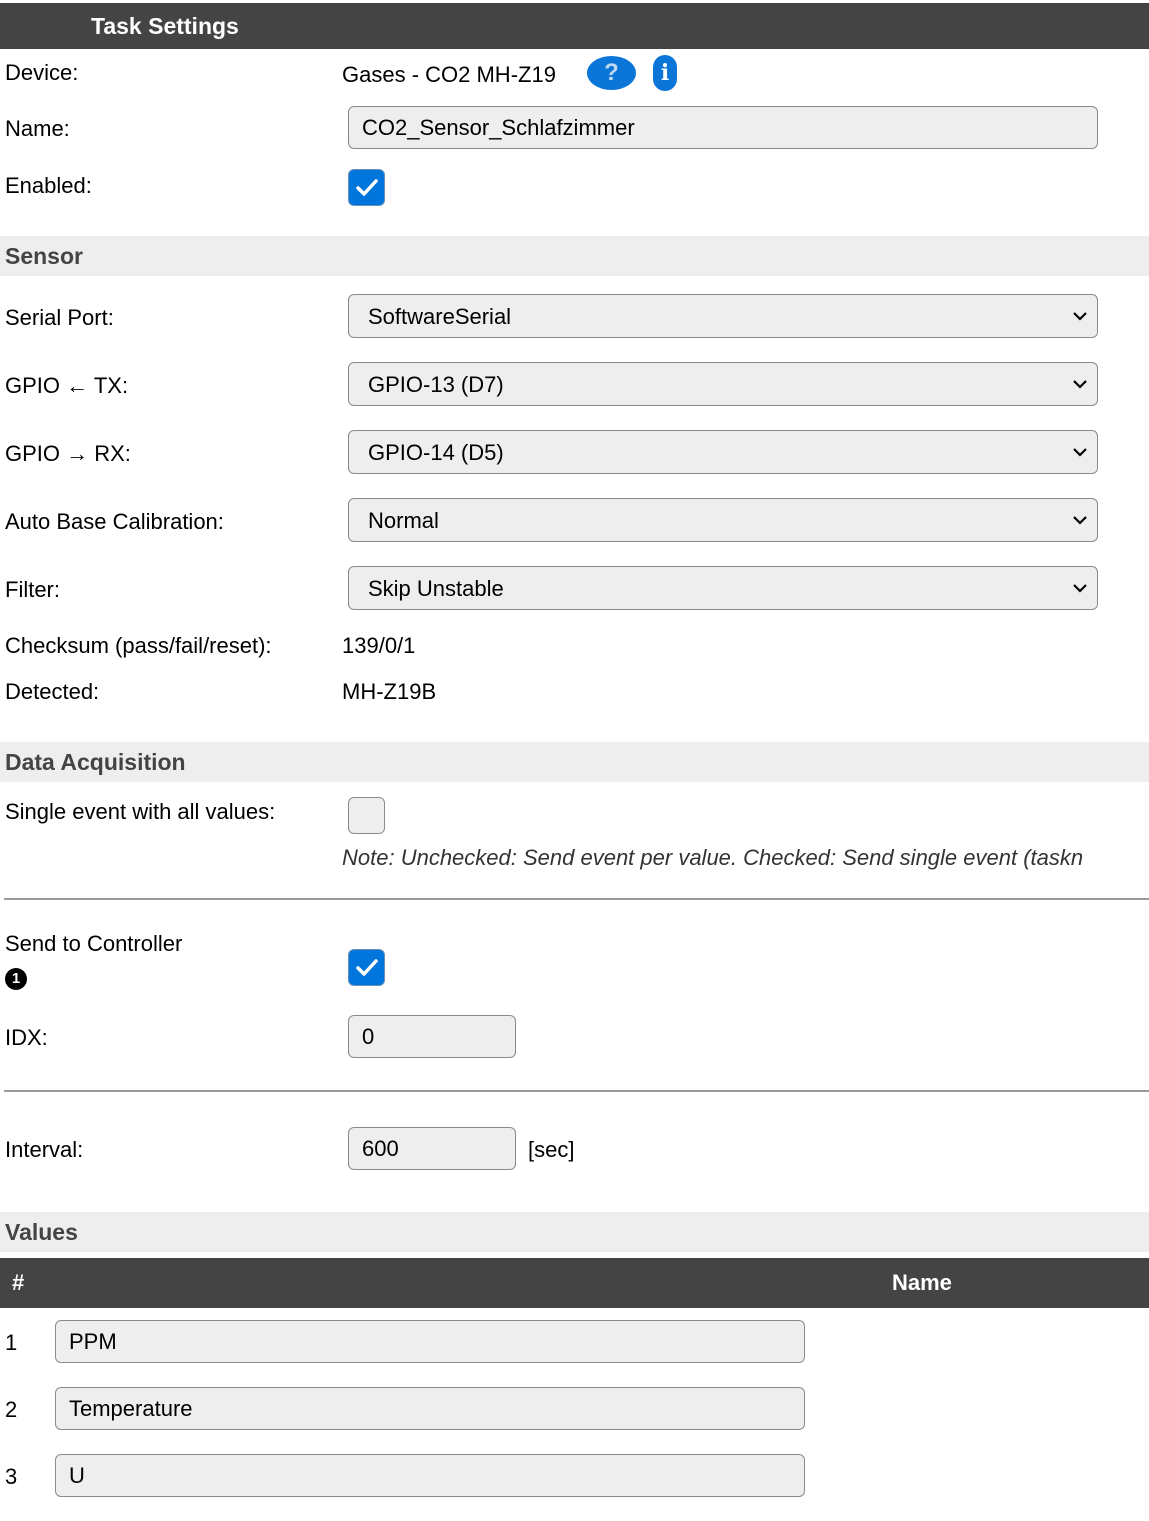  I want to click on interval-input, so click(432, 1148).